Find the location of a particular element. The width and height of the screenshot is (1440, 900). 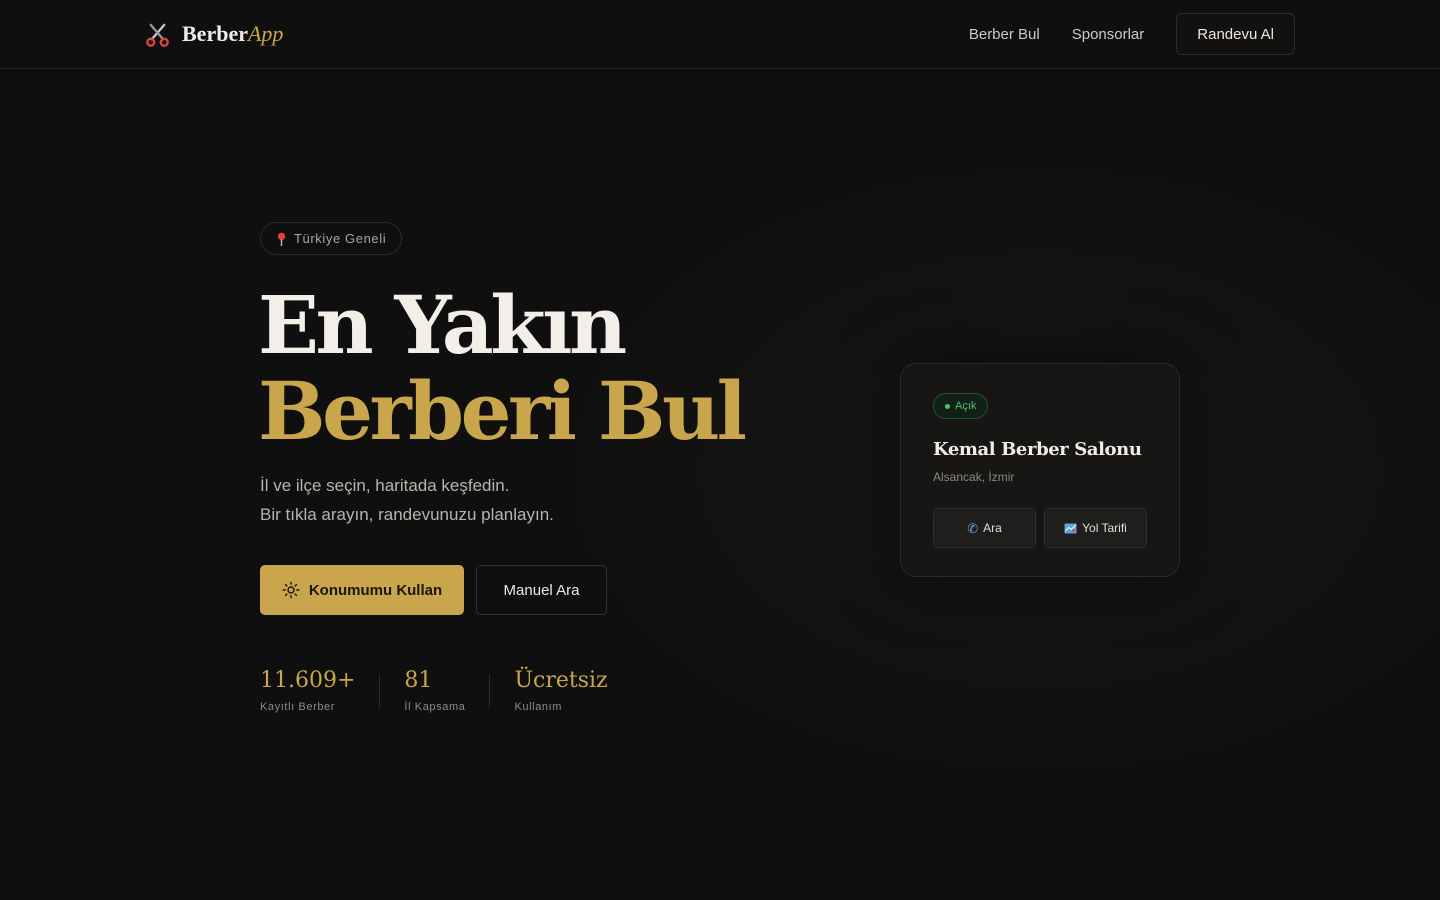

green-dot-icon is located at coordinates (947, 406).